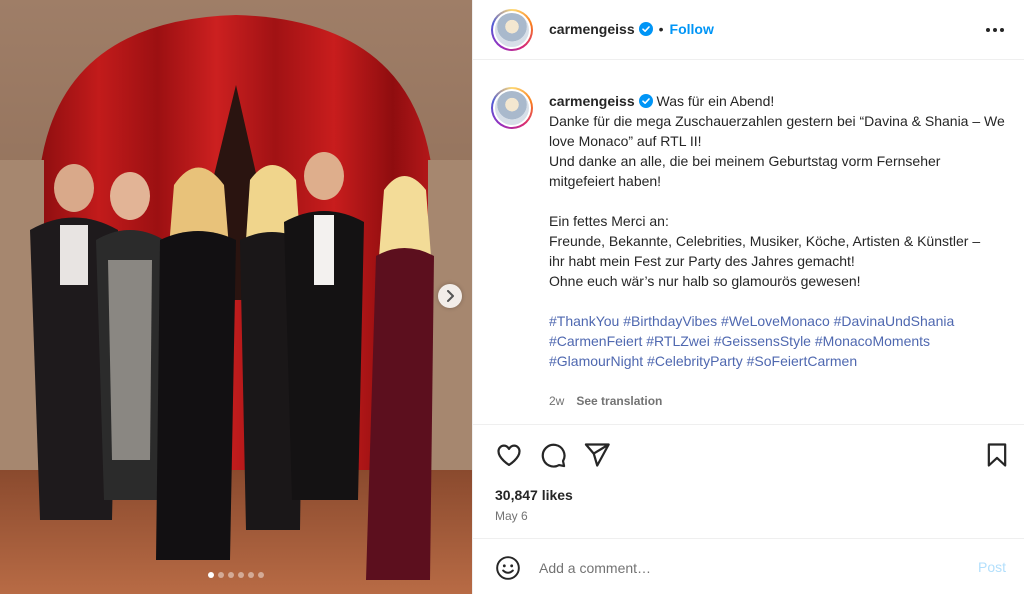  I want to click on comment-bar: Post, so click(748, 566).